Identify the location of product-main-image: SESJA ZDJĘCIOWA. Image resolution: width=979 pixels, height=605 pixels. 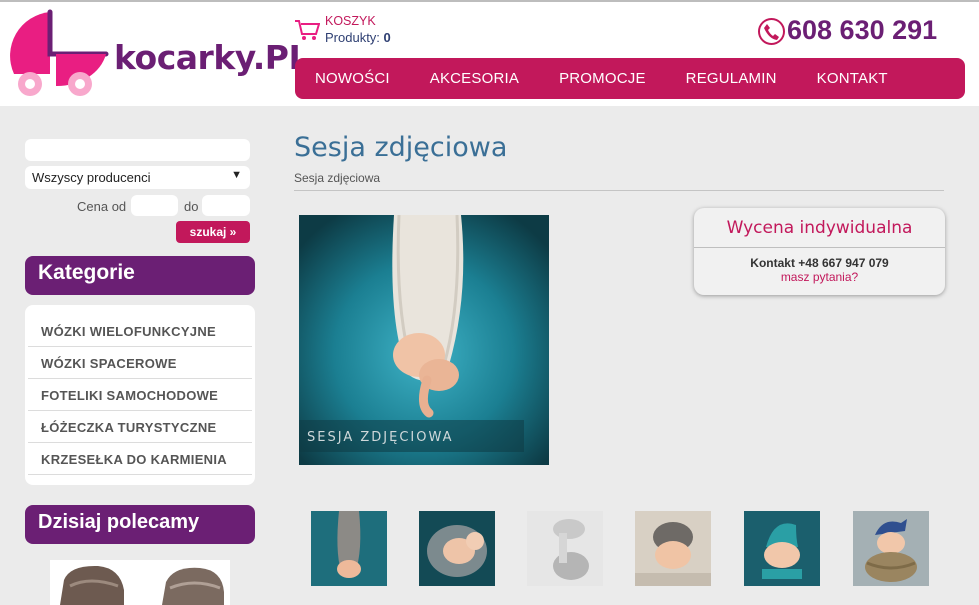
(424, 340).